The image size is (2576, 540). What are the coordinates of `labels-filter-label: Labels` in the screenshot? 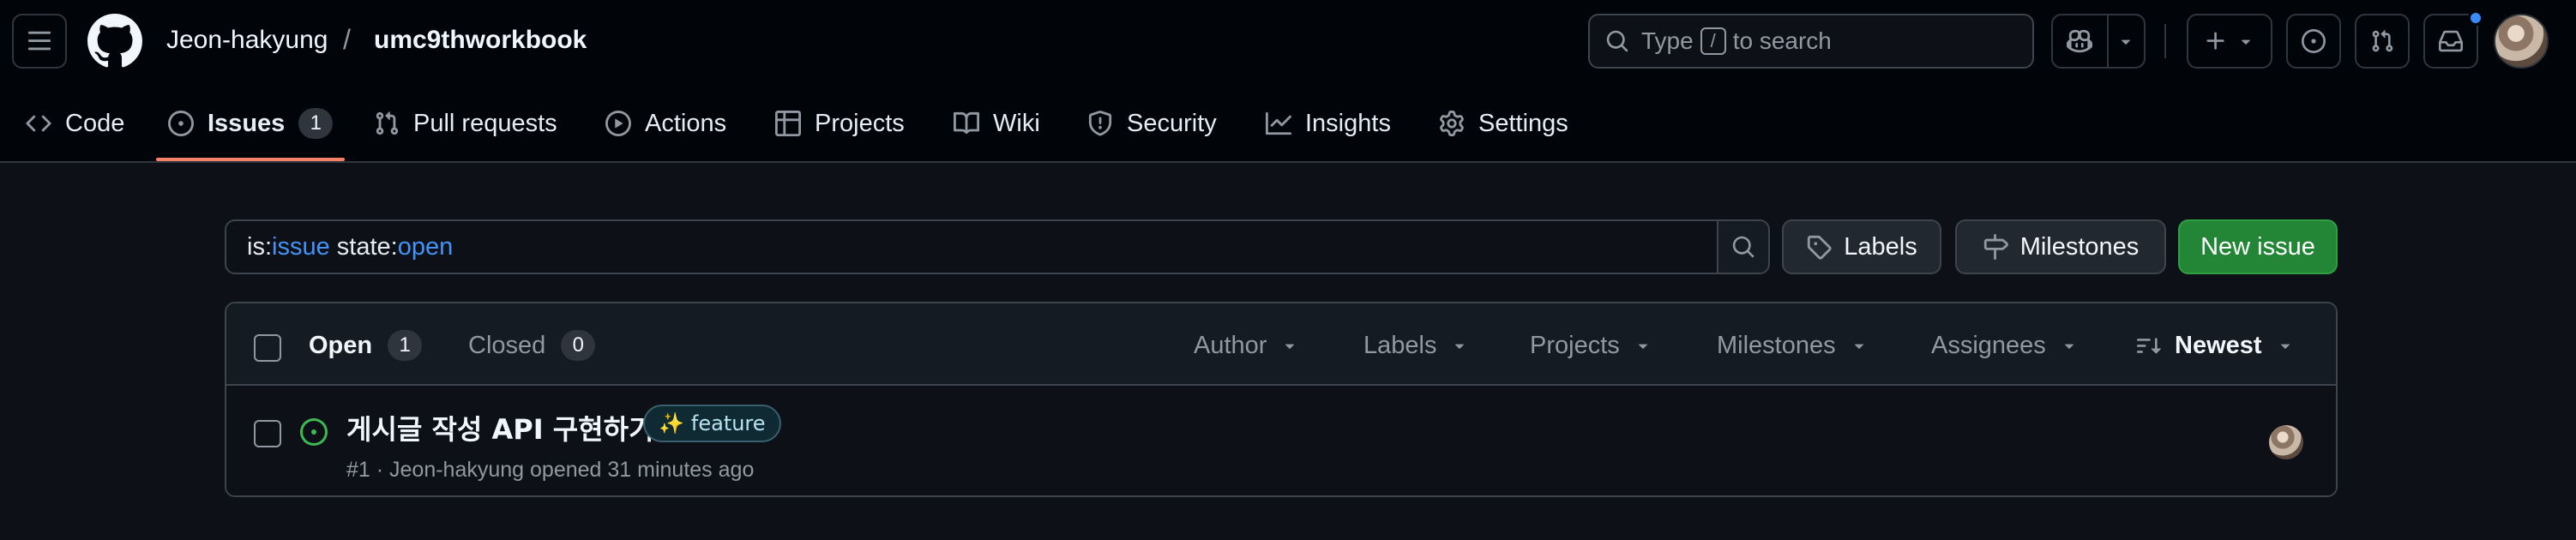 It's located at (1400, 345).